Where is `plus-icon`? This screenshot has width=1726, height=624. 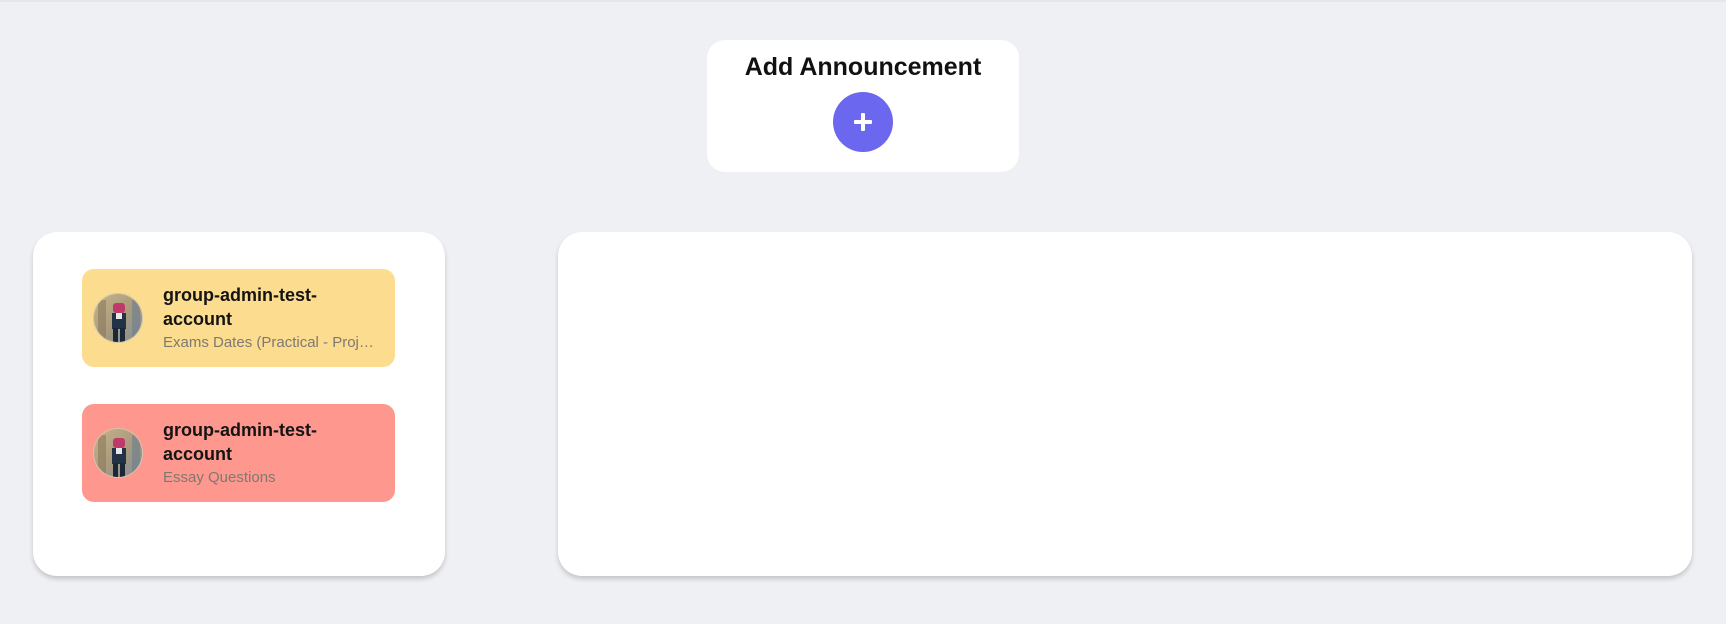
plus-icon is located at coordinates (863, 122).